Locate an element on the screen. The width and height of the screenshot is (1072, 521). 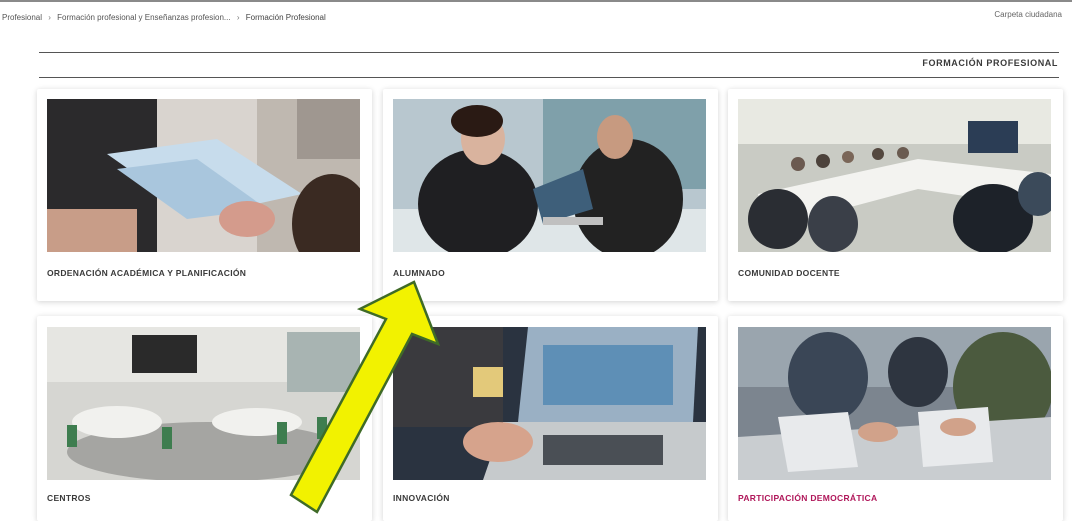
top-divider is located at coordinates (536, 1).